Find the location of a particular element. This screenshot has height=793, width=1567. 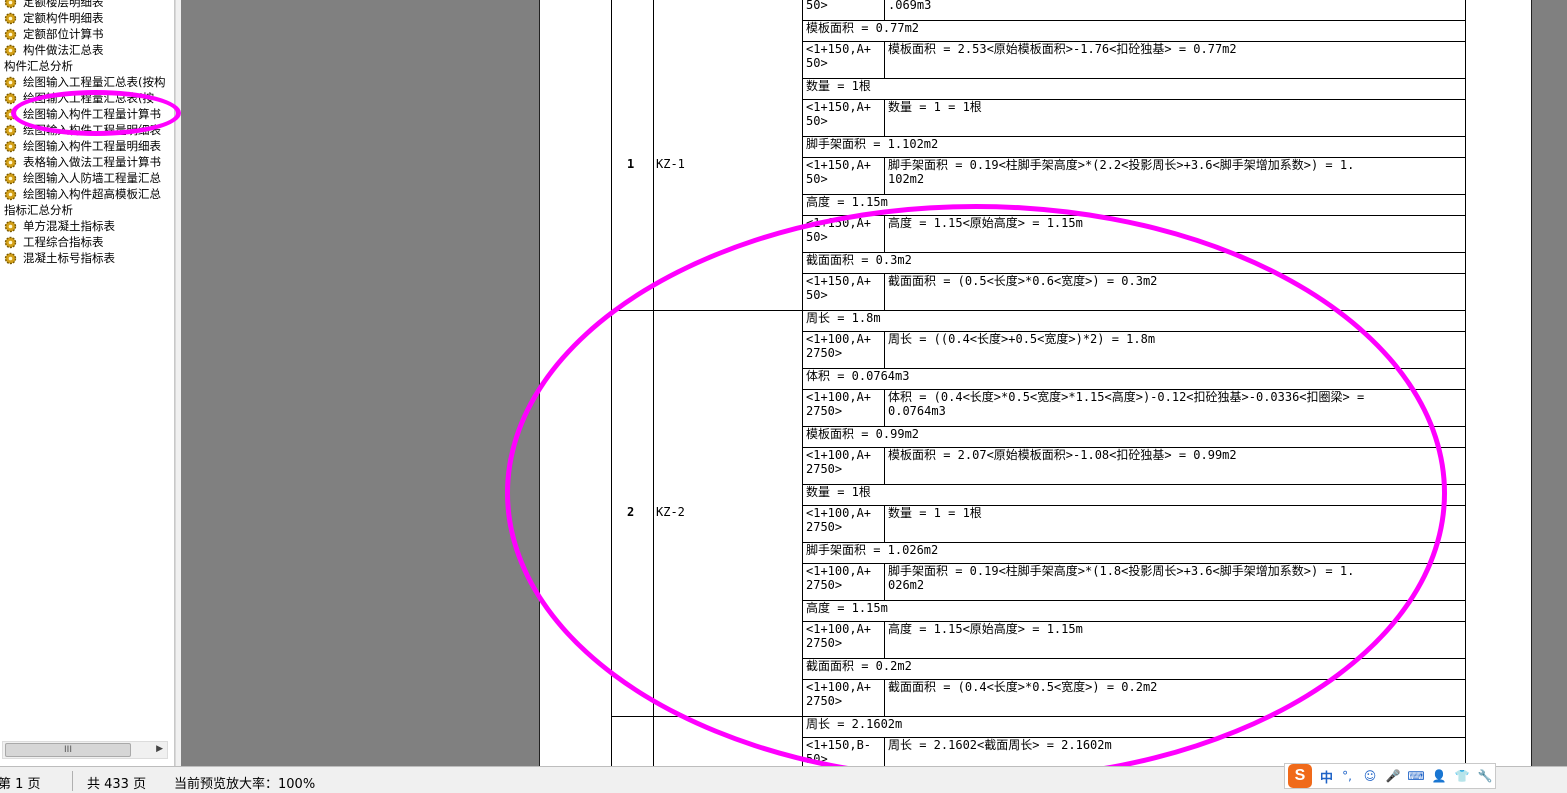

tree-item-label: 绘图输入工程量汇总表(按 is located at coordinates (88, 98).